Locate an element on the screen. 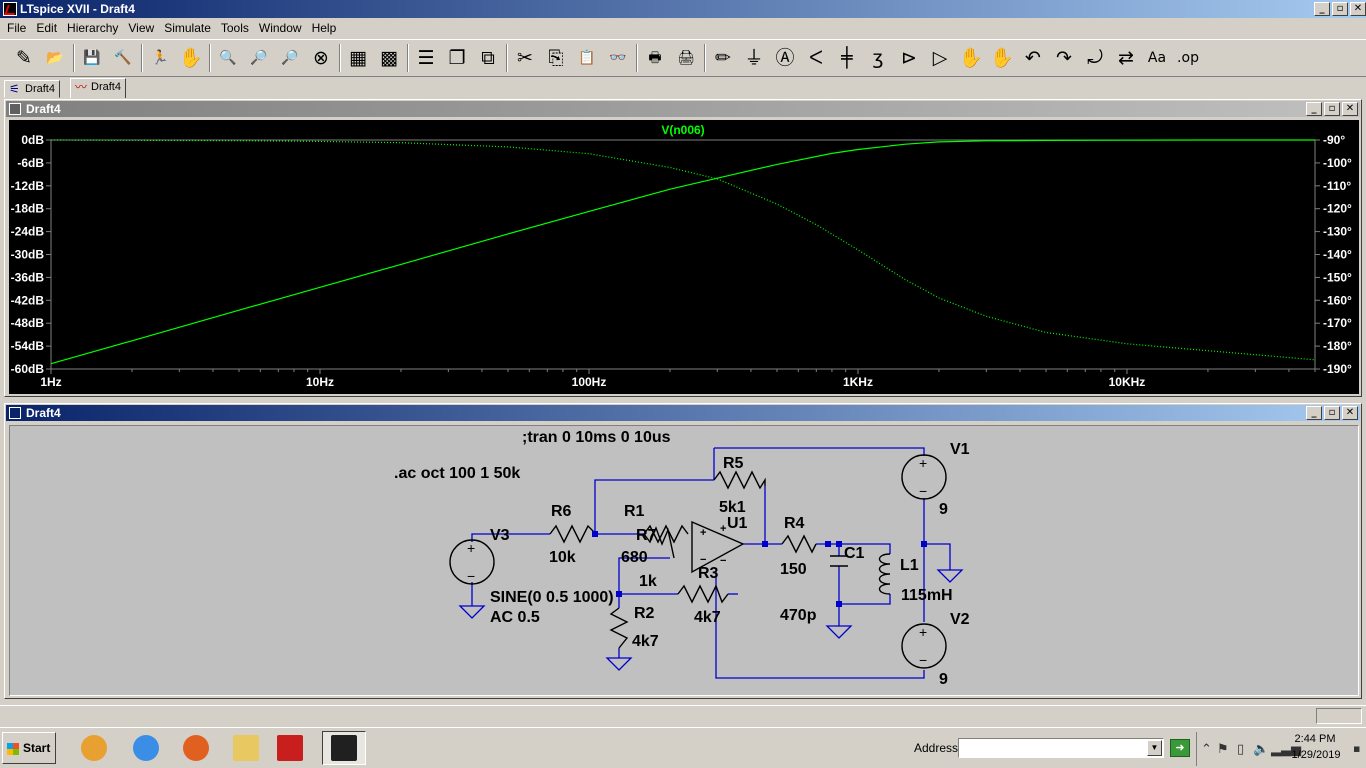  tile-vertical-icon: ⧉ is located at coordinates (488, 58).